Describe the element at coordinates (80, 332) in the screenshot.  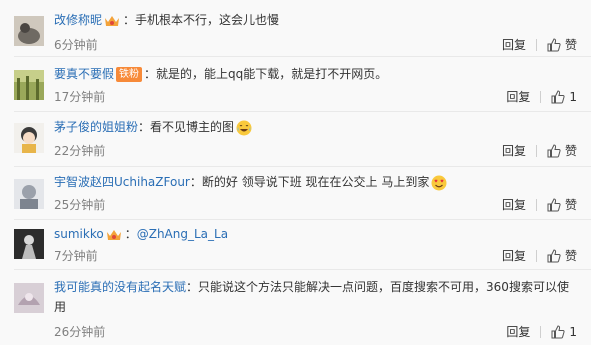
I see `comment-time: 26分钟前` at that location.